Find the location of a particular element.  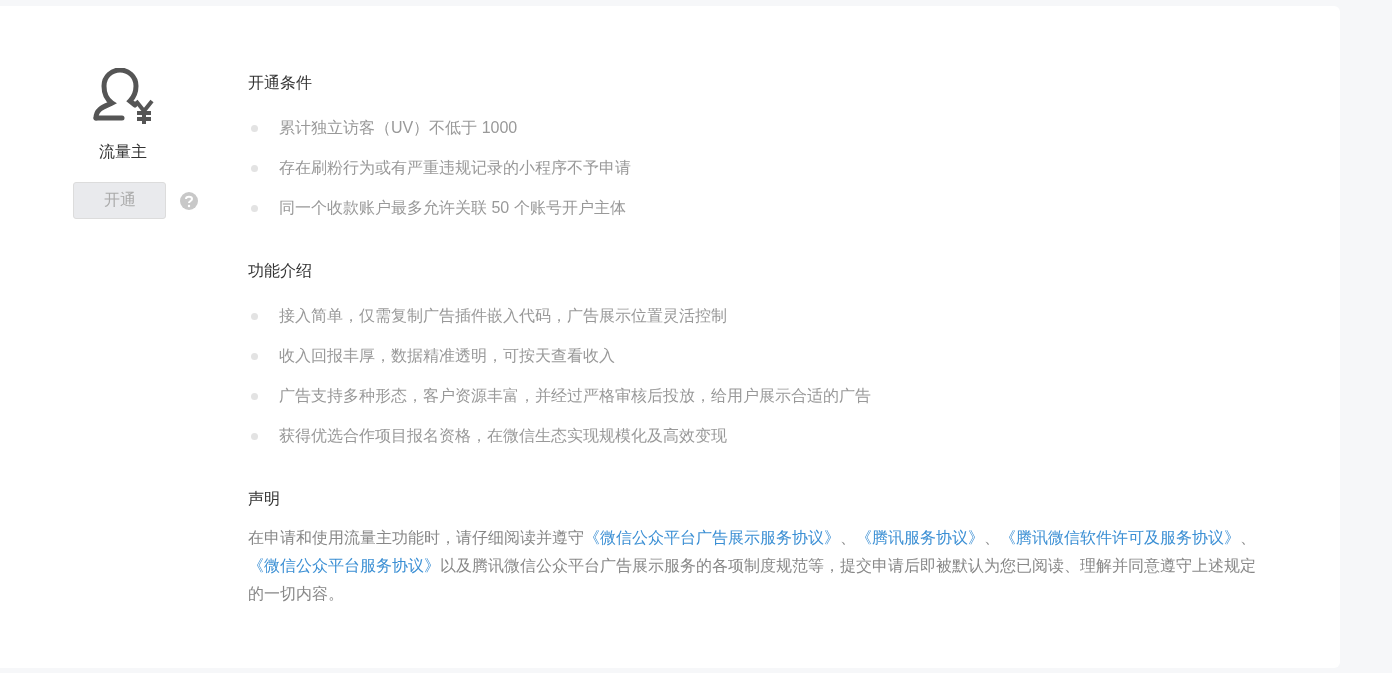

list-item-text: 收入回报丰厚，数据精准透明，可按天查看收入 is located at coordinates (447, 355).